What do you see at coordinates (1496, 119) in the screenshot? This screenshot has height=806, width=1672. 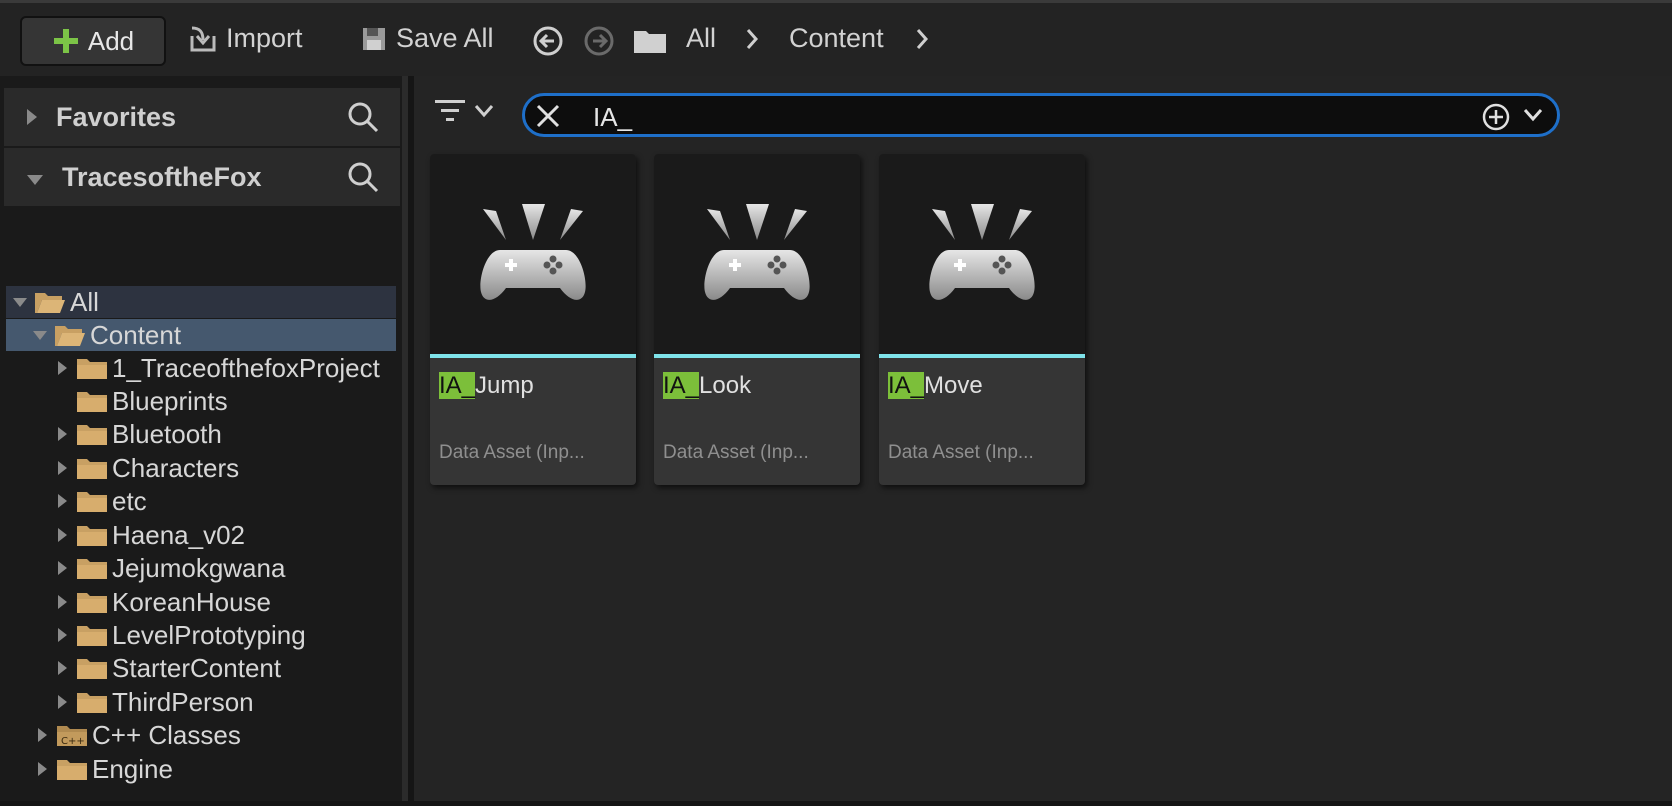 I see `add-circle-icon` at bounding box center [1496, 119].